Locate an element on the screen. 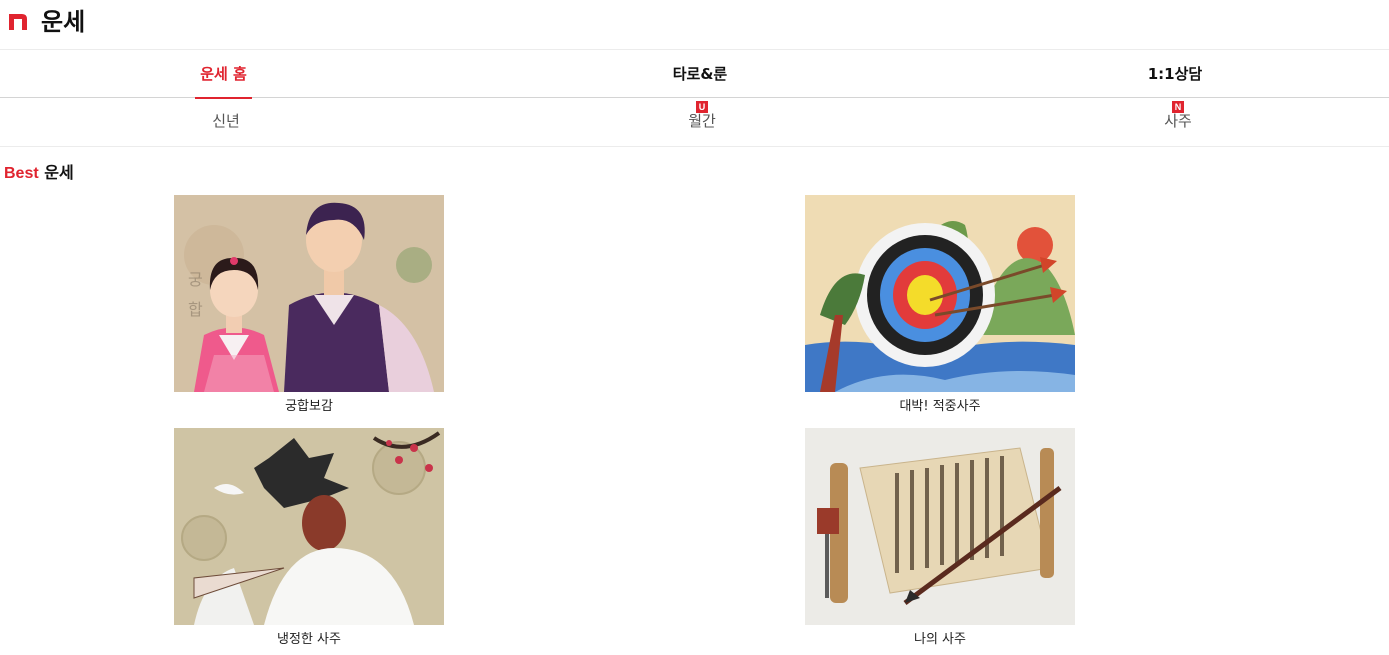  scroll-and-brush-illustration is located at coordinates (940, 526).